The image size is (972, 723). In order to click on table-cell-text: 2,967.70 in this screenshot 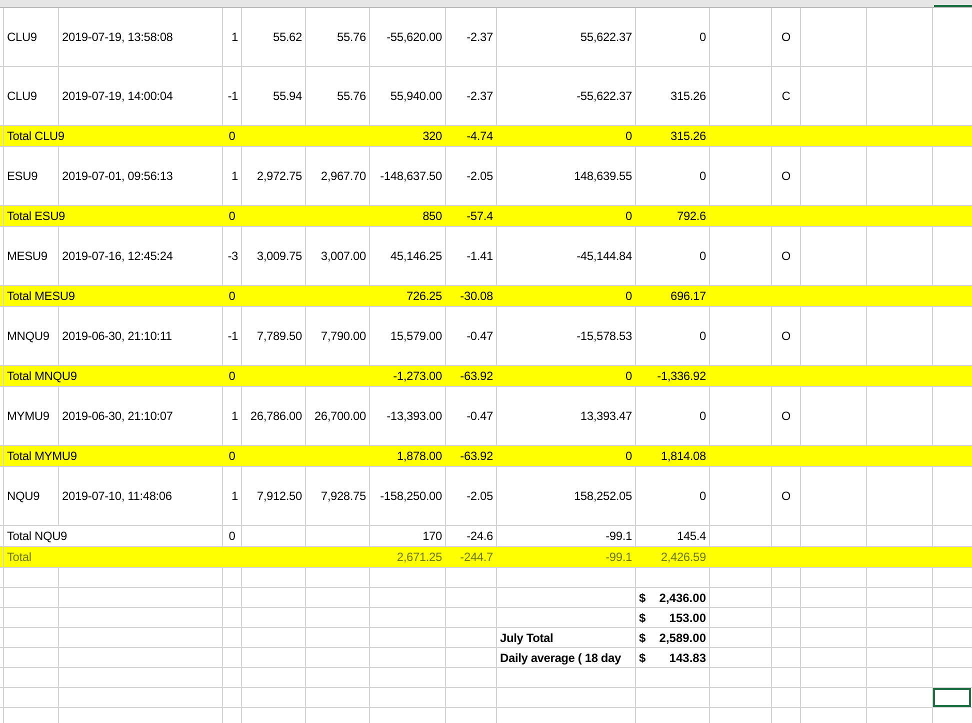, I will do `click(343, 176)`.